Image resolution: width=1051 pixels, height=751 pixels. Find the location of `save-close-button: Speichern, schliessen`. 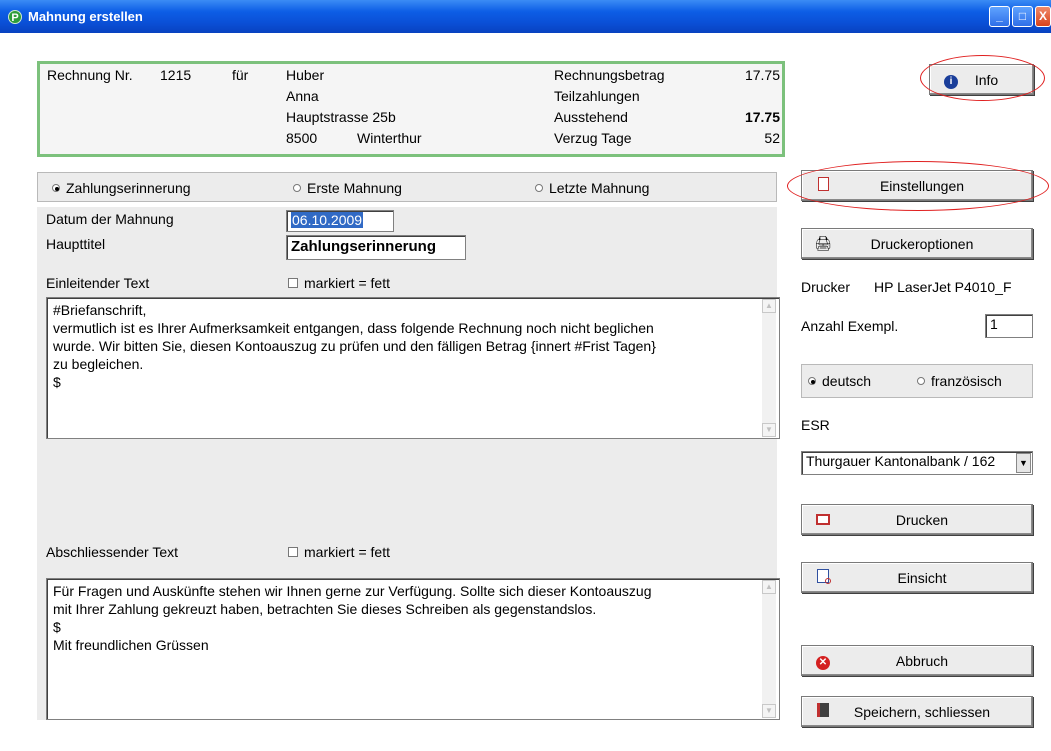

save-close-button: Speichern, schliessen is located at coordinates (917, 711).